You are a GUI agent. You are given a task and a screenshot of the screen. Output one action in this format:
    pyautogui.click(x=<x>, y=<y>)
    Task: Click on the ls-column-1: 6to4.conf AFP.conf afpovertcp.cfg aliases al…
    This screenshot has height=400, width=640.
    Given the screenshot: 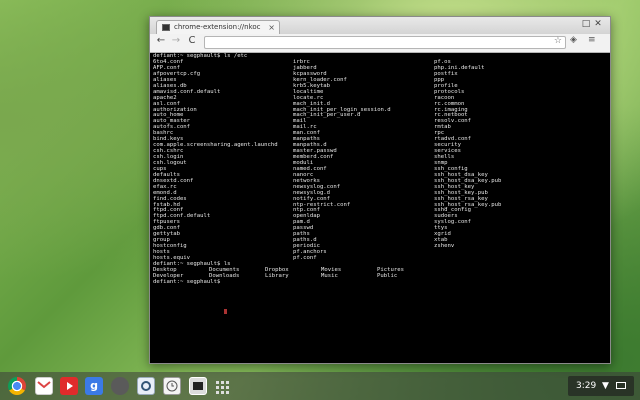 What is the action you would take?
    pyautogui.click(x=215, y=160)
    